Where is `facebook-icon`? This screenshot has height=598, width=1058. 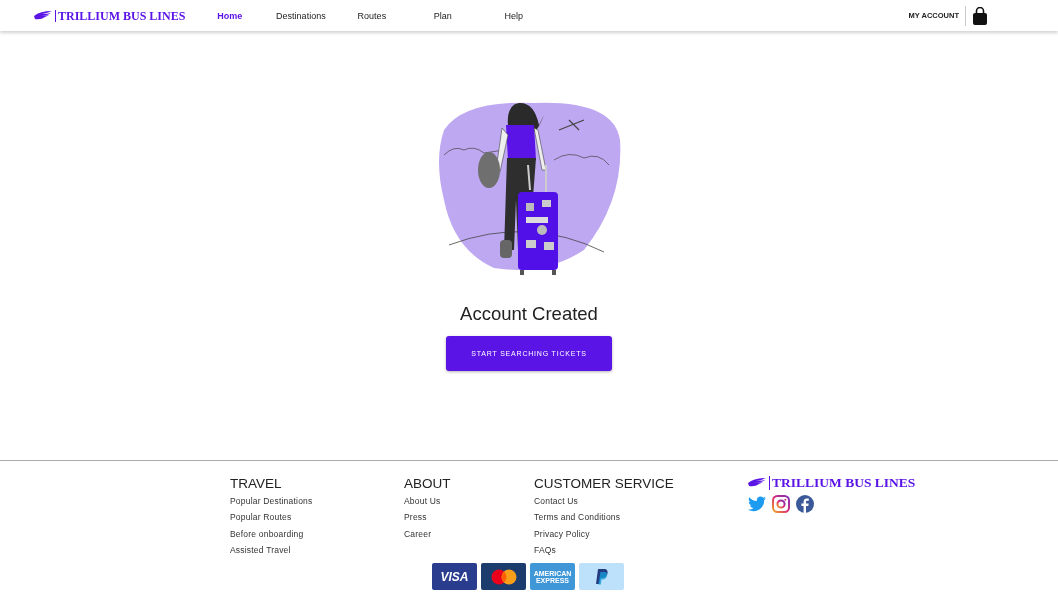 facebook-icon is located at coordinates (805, 503).